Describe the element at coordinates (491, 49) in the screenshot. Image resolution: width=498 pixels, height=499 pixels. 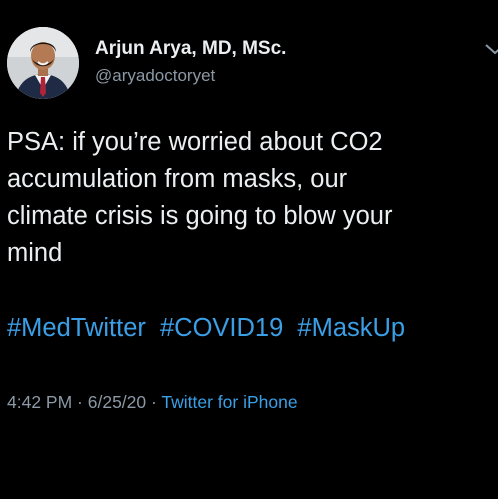
I see `chevron-down-icon` at that location.